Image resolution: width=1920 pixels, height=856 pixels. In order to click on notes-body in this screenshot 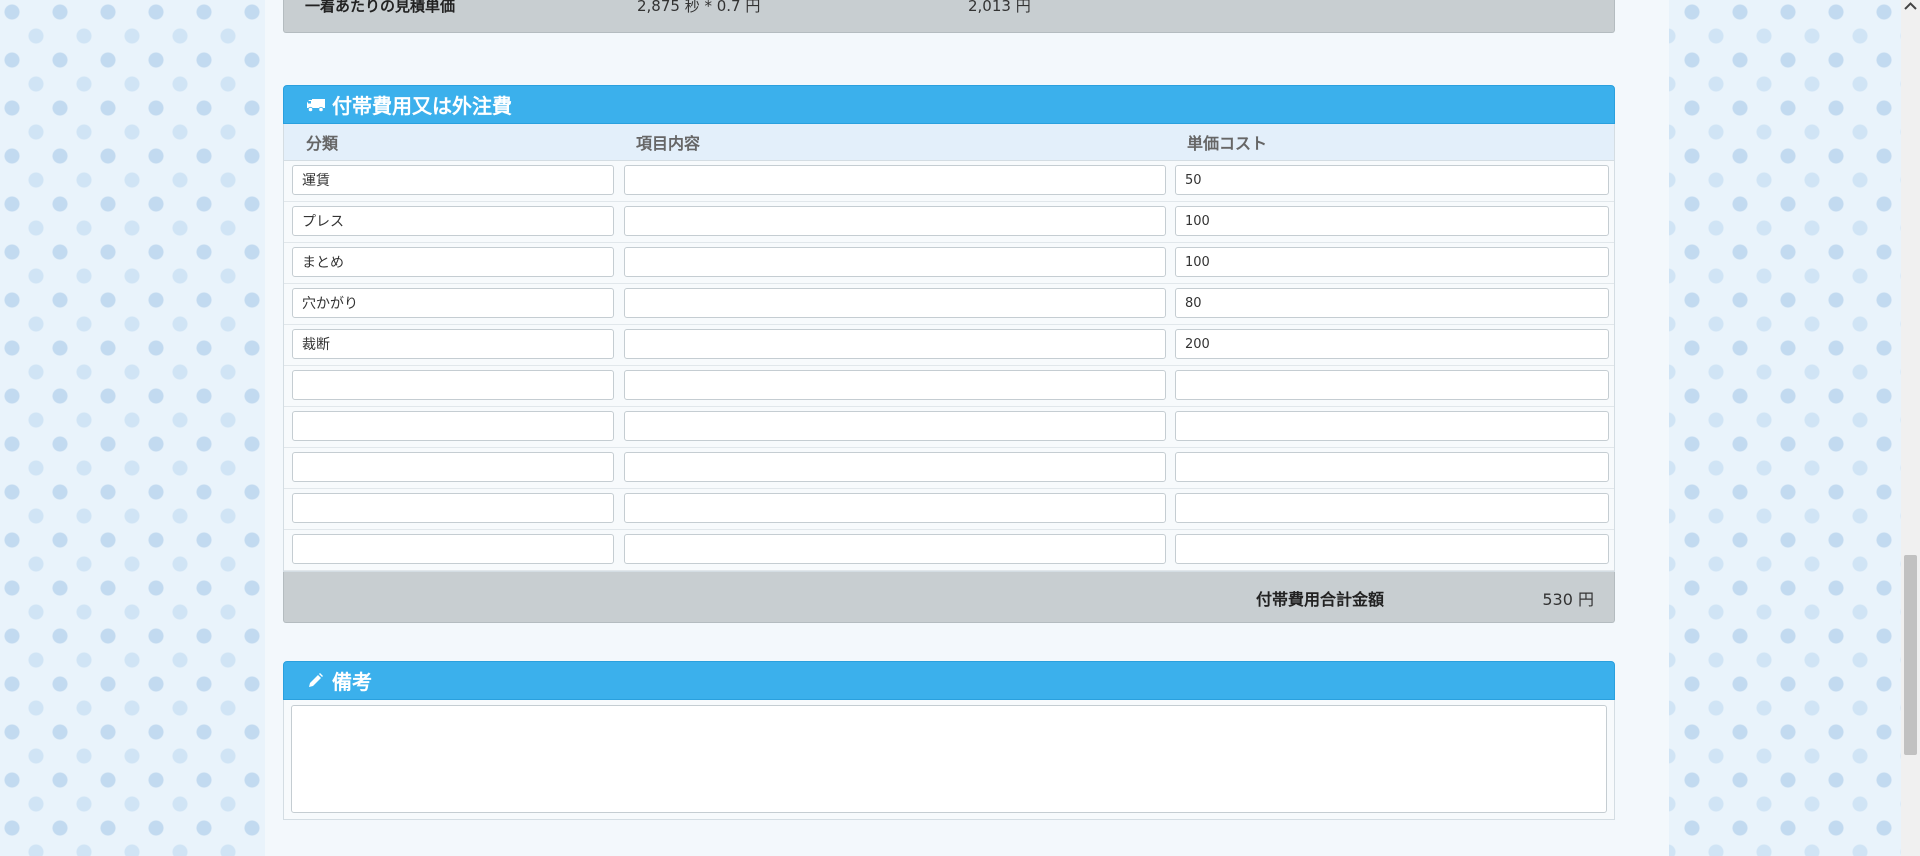, I will do `click(949, 760)`.